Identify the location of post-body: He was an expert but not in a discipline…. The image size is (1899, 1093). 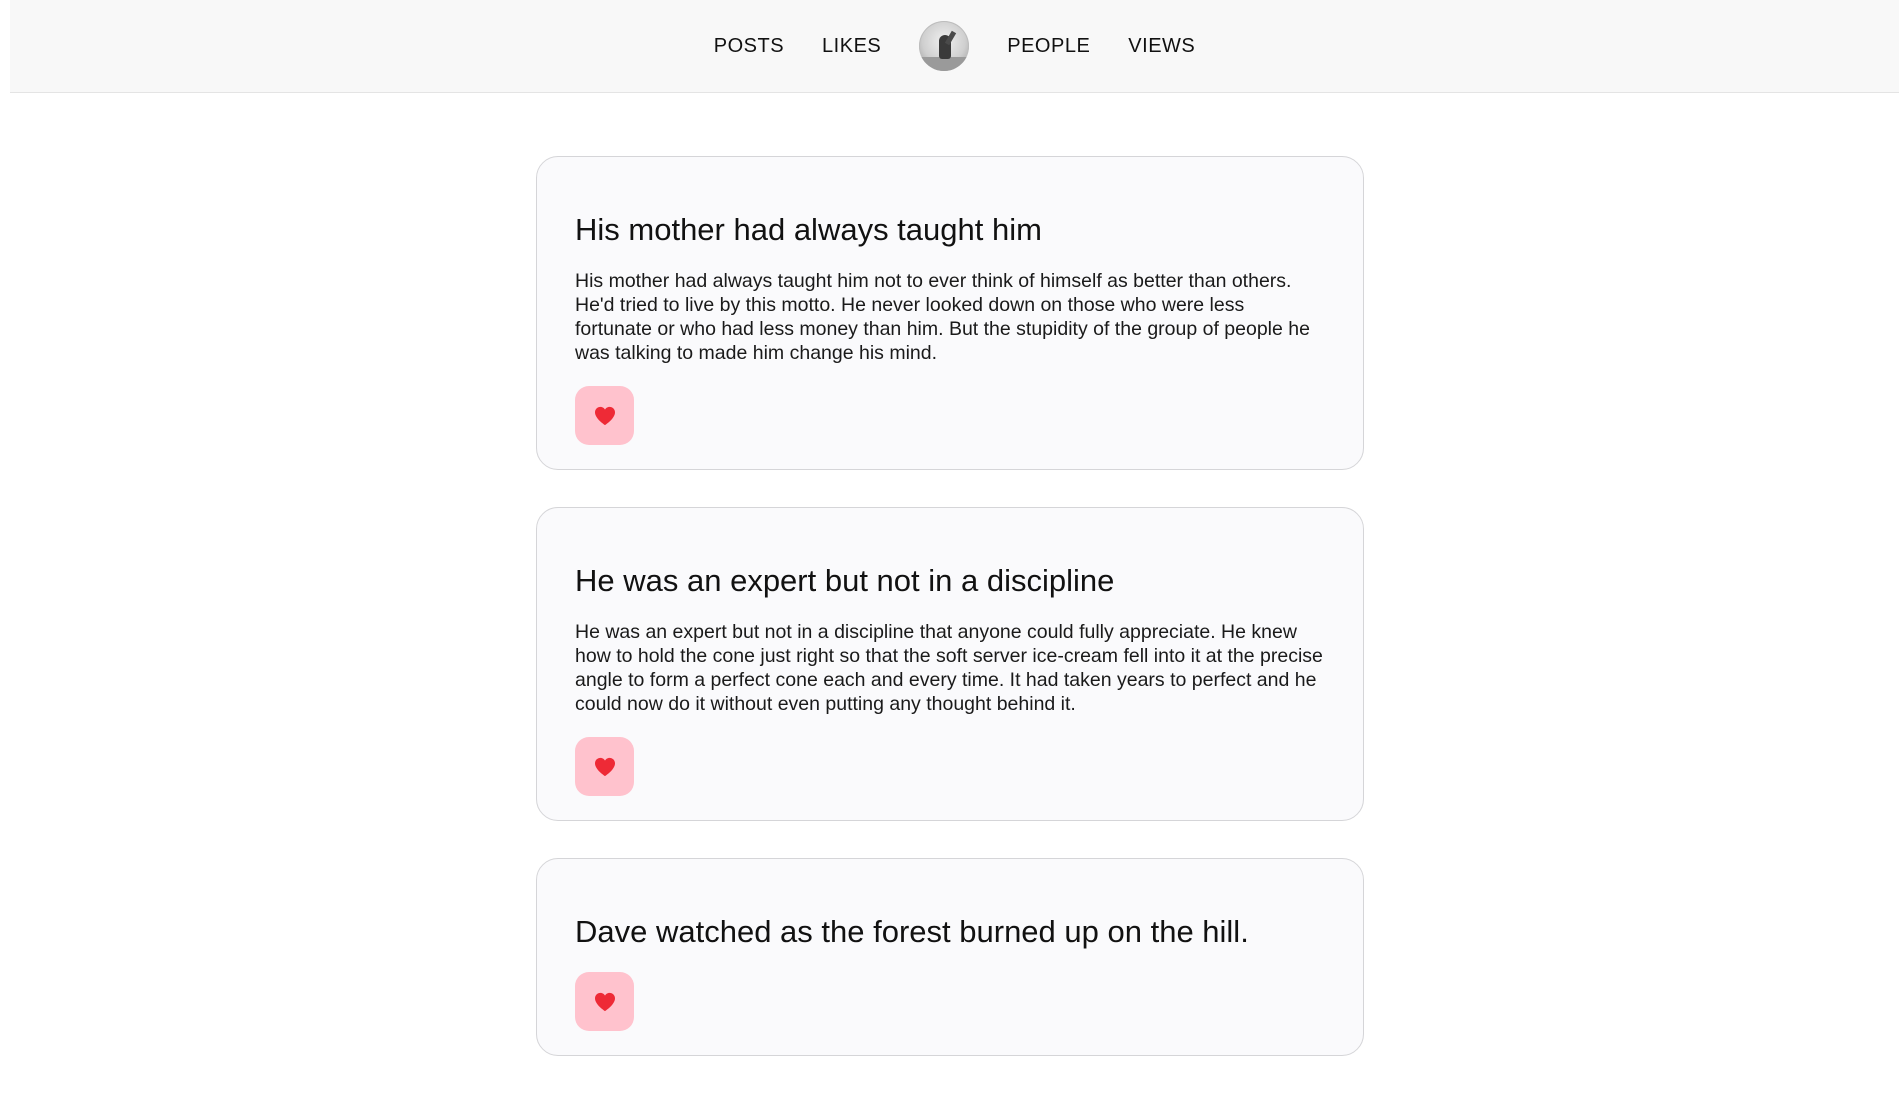
(949, 668).